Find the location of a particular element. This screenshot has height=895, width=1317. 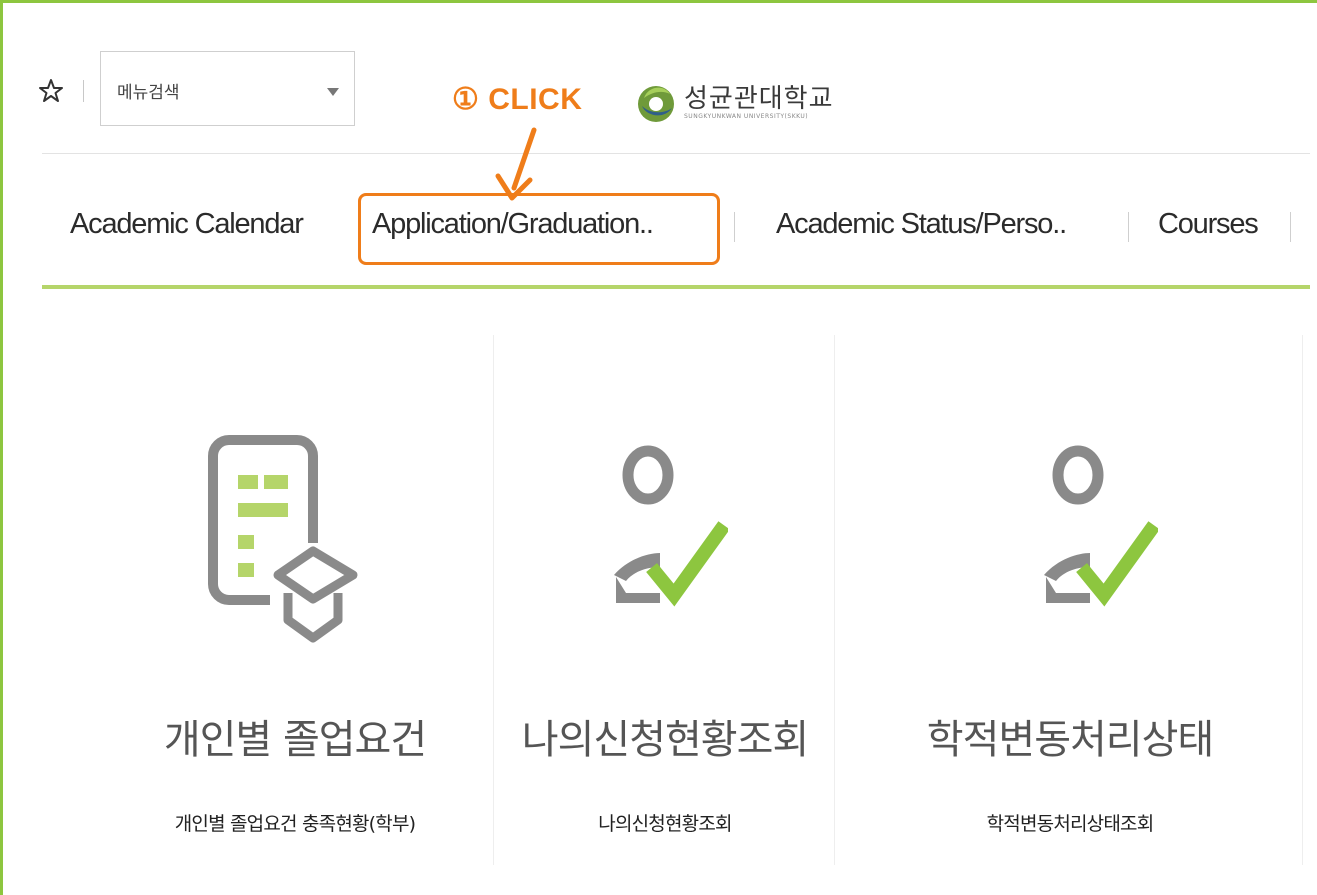

card-title: 학적변동처리상태 is located at coordinates (1070, 740).